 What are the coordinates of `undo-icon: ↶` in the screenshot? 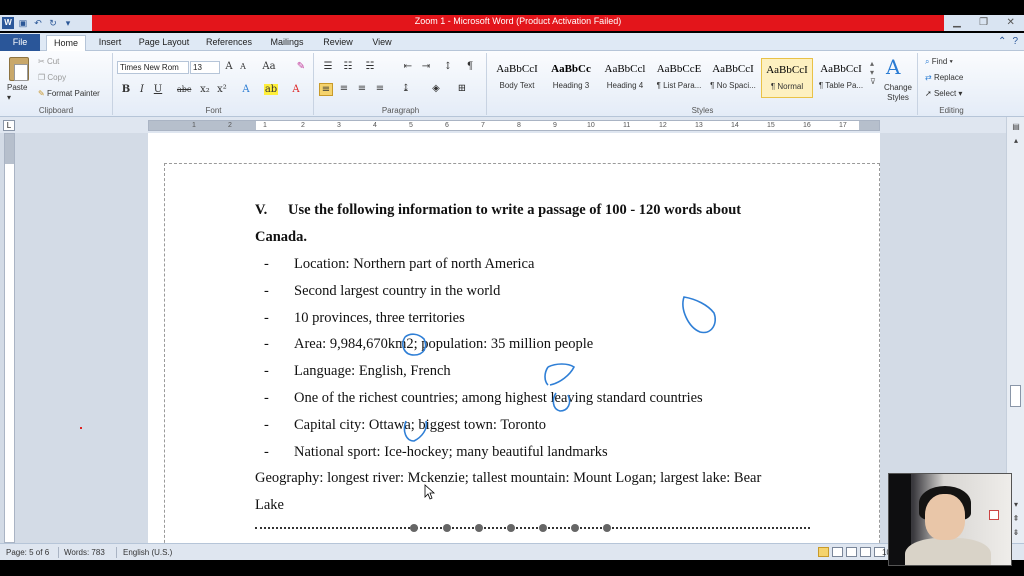 It's located at (38, 23).